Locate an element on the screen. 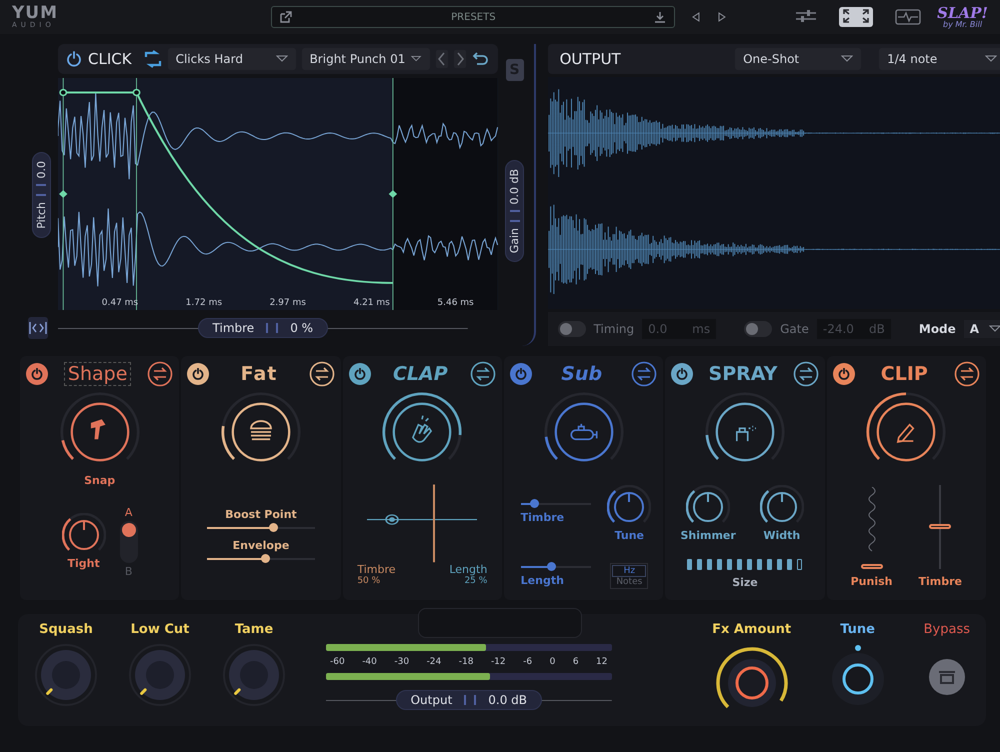  slider-label: Envelope is located at coordinates (261, 545).